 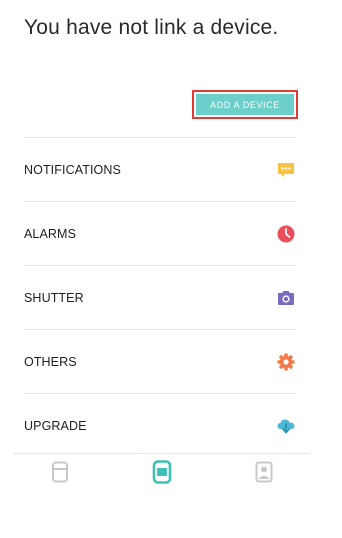 I want to click on page-title: You have not link a device., so click(x=151, y=27).